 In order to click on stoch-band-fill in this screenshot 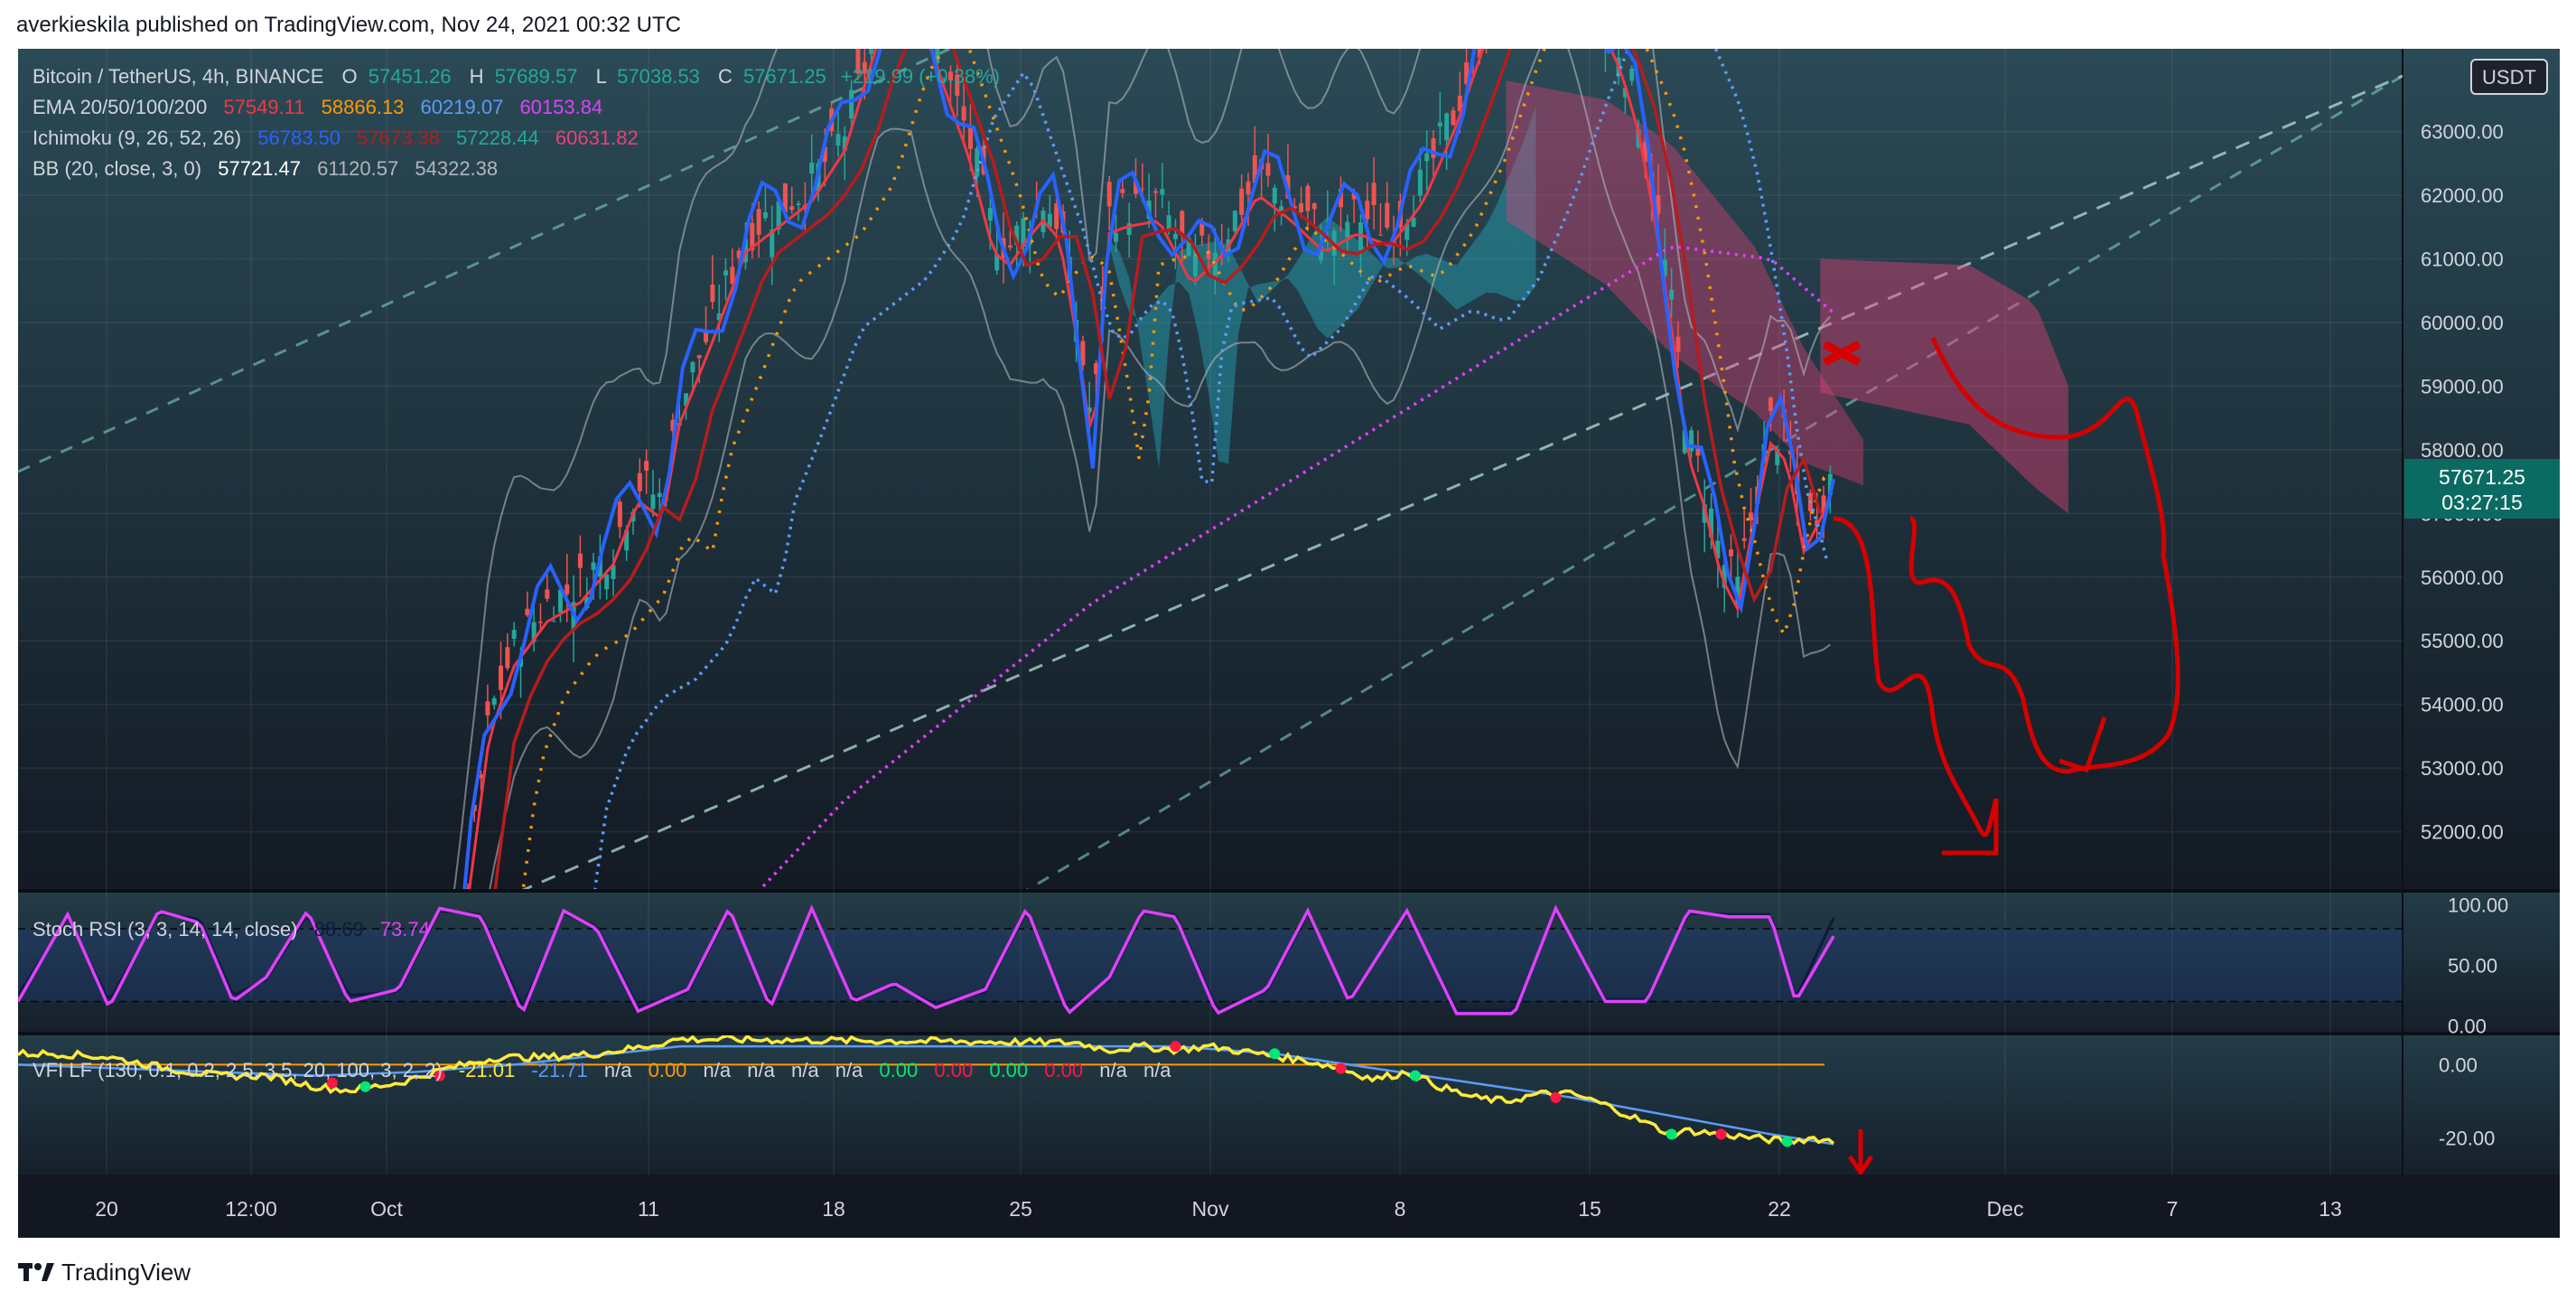, I will do `click(1210, 965)`.